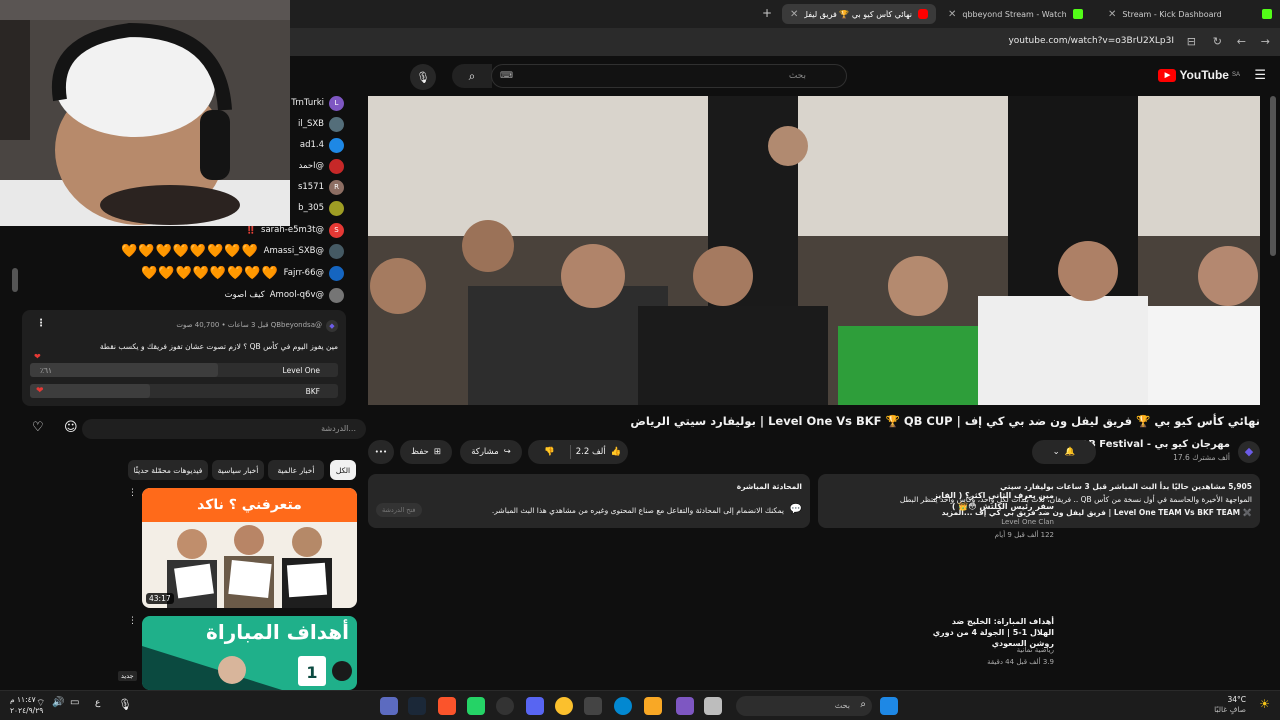  Describe the element at coordinates (343, 470) in the screenshot. I see `chip-all: الكل` at that location.